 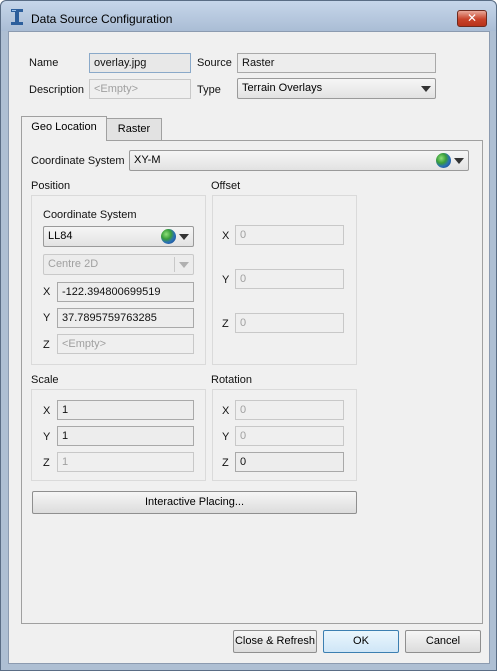 I want to click on offset-title: Offset, so click(x=226, y=186).